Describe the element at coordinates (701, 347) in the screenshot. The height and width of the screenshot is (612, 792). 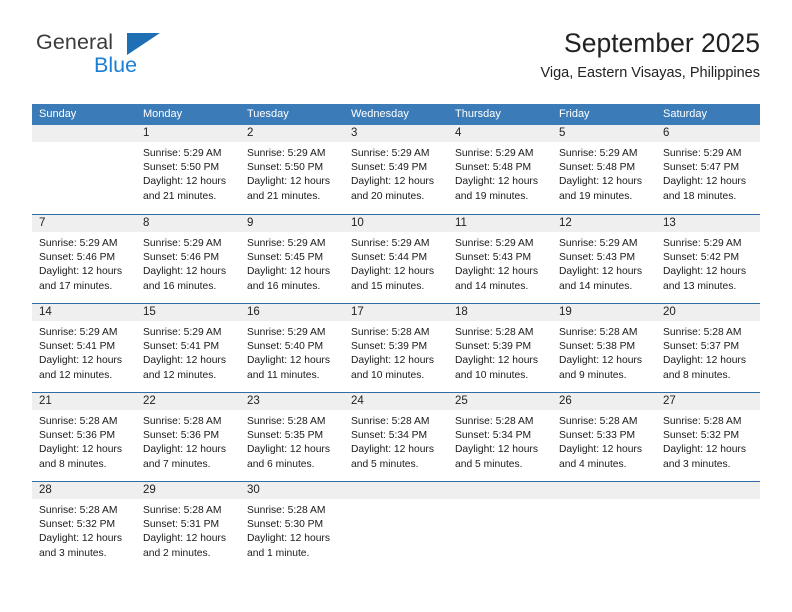
I see `sunset-text: Sunset: 5:37 PM` at that location.